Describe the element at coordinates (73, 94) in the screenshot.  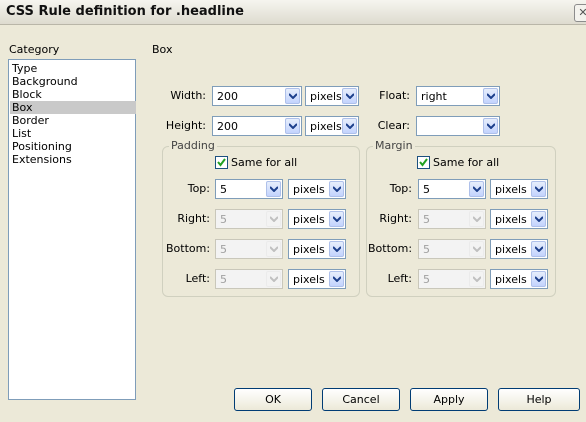
I see `category-item-block: Block` at that location.